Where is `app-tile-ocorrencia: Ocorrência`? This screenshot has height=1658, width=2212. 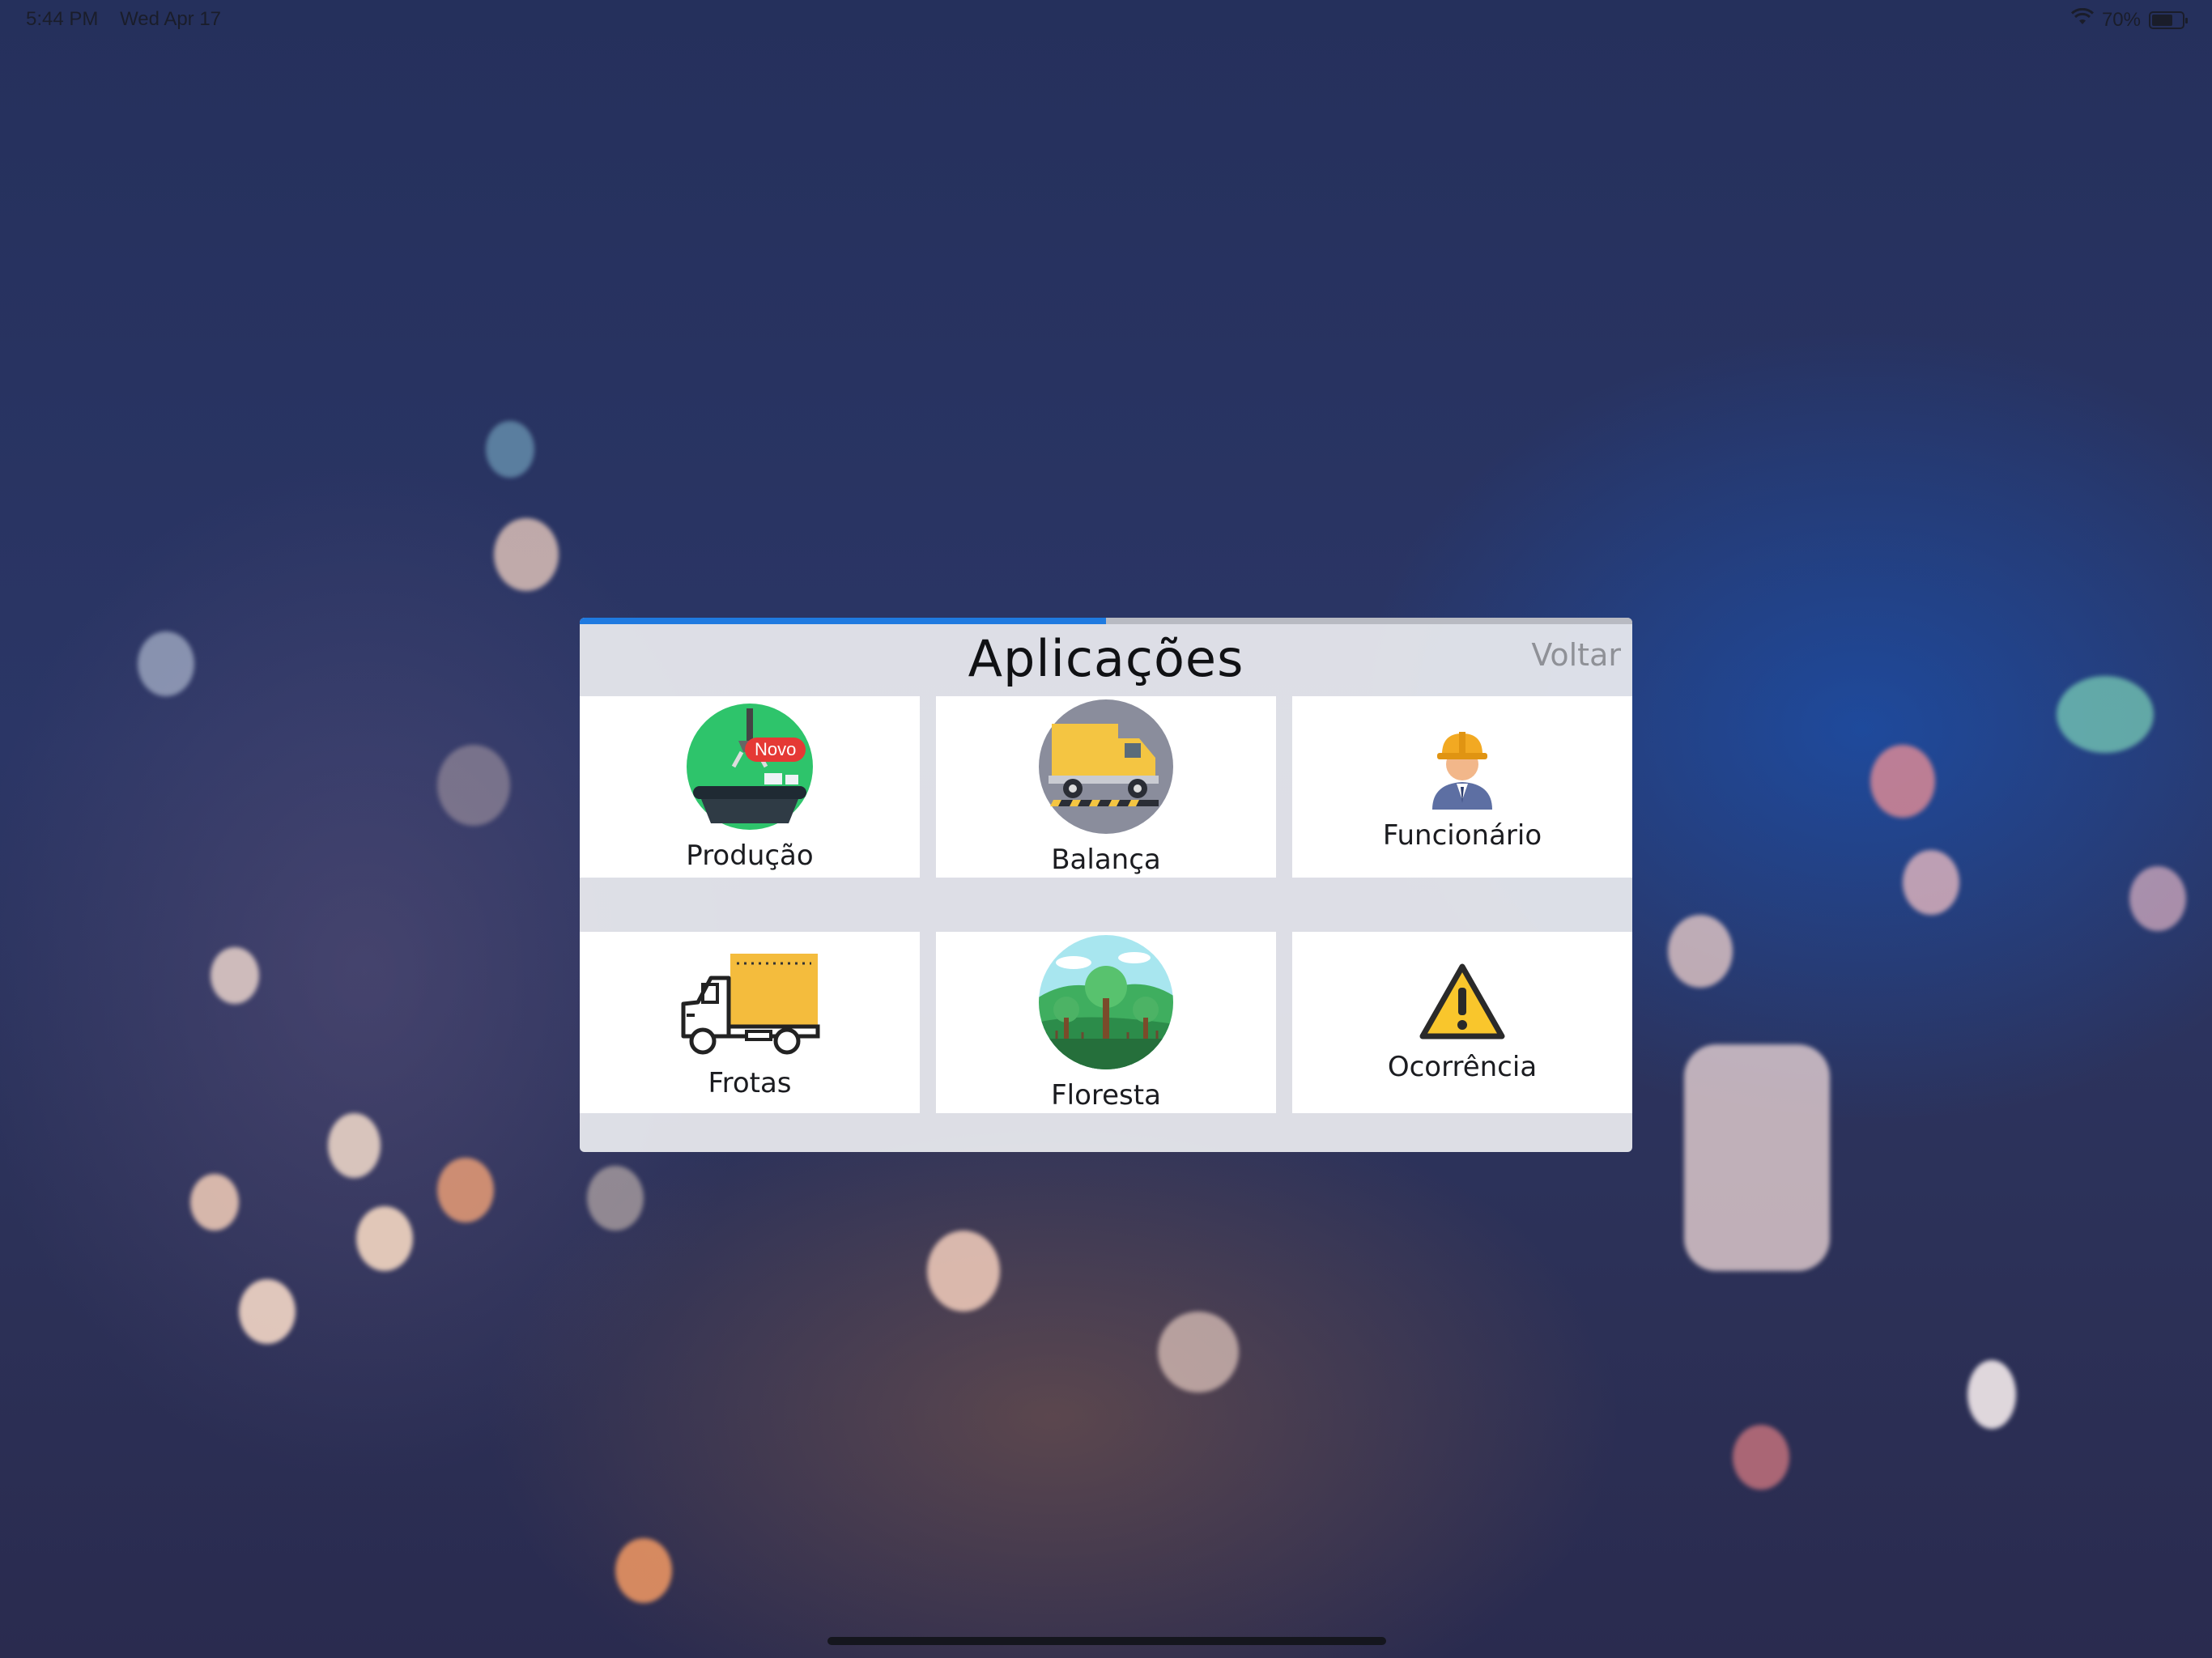 app-tile-ocorrencia: Ocorrência is located at coordinates (1462, 1022).